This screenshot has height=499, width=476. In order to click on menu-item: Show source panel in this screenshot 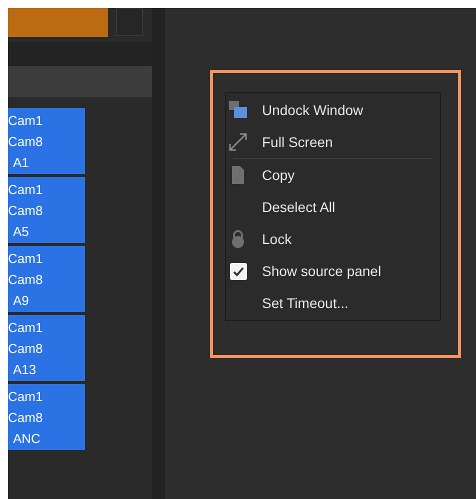, I will do `click(333, 271)`.